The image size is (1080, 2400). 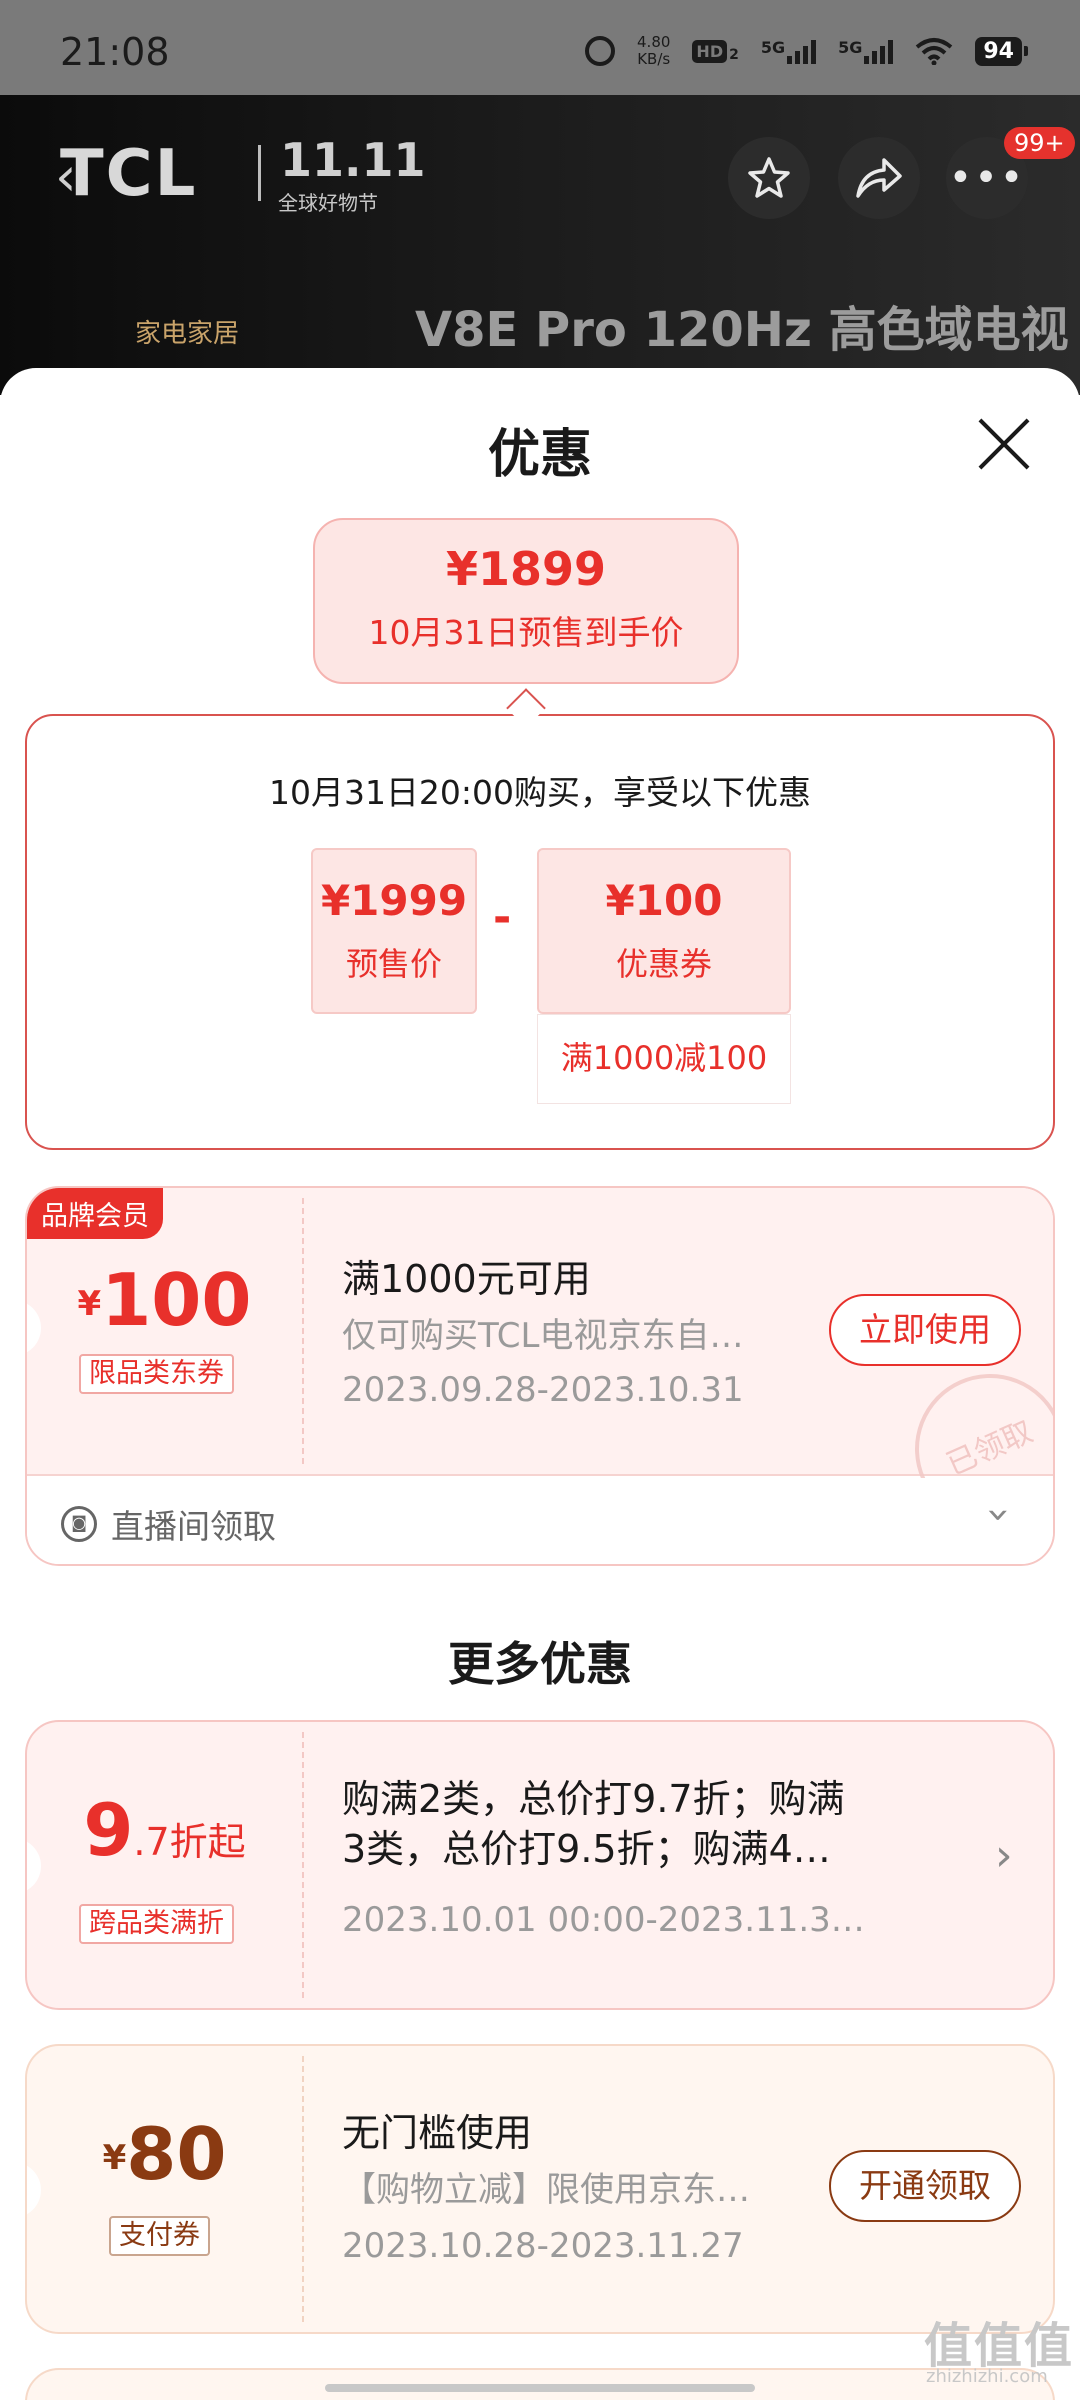 I want to click on breakdown-headline: 10月31日20:00购买，享受以下优惠, so click(x=540, y=792).